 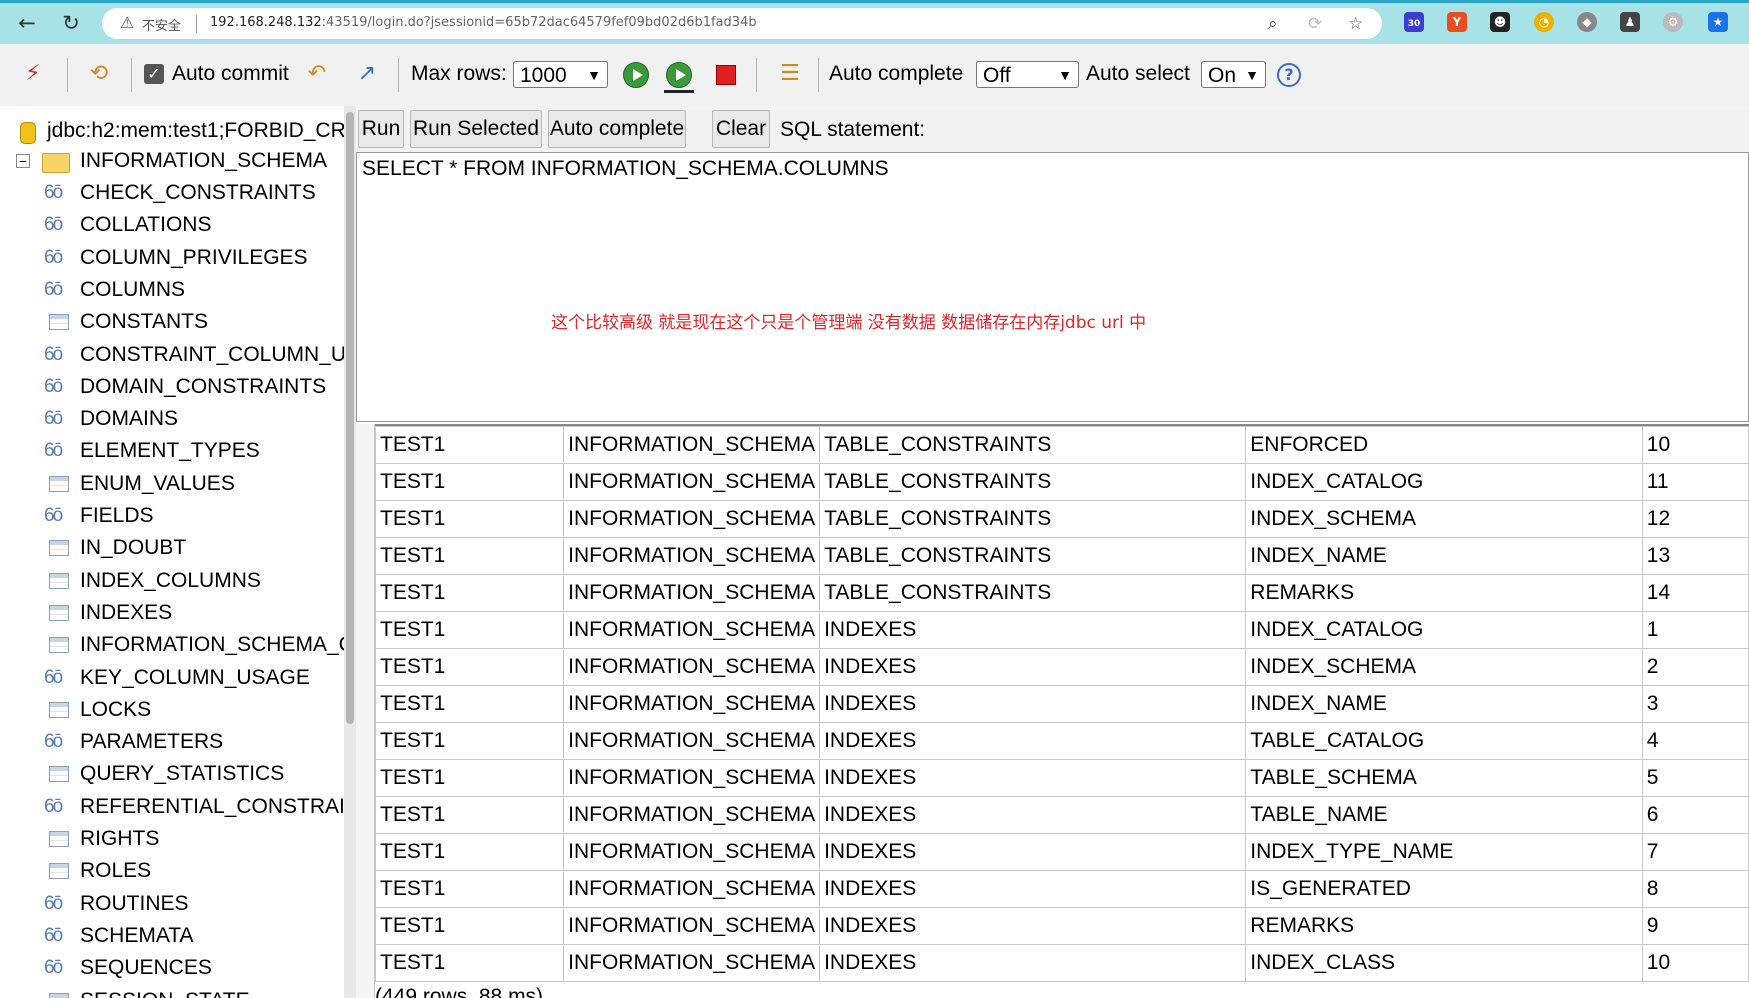 What do you see at coordinates (1718, 22) in the screenshot?
I see `extension-star-icon: ★` at bounding box center [1718, 22].